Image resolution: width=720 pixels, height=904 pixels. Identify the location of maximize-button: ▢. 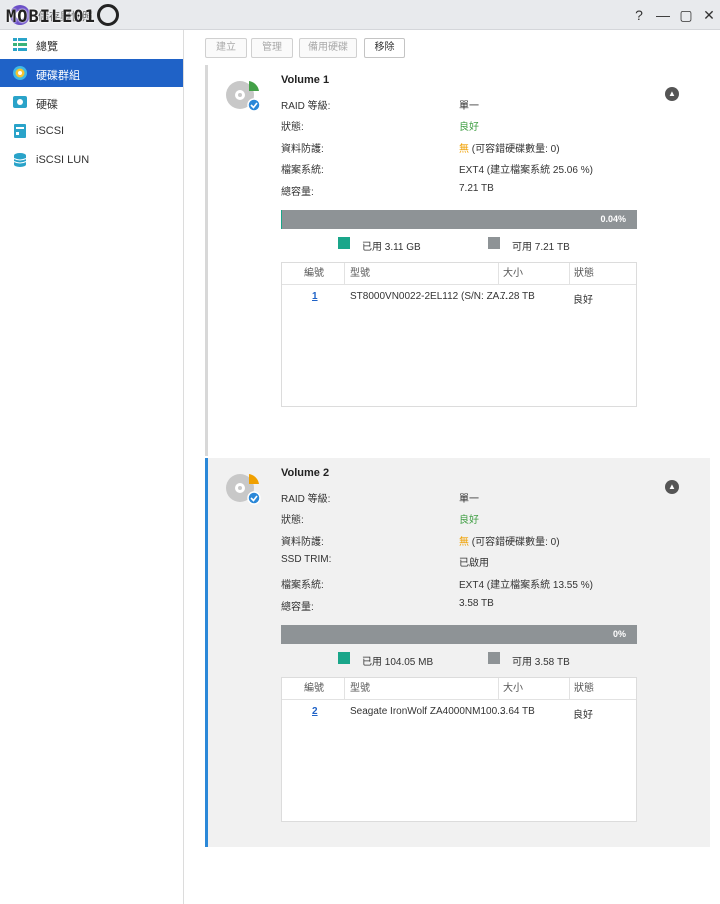
(686, 15).